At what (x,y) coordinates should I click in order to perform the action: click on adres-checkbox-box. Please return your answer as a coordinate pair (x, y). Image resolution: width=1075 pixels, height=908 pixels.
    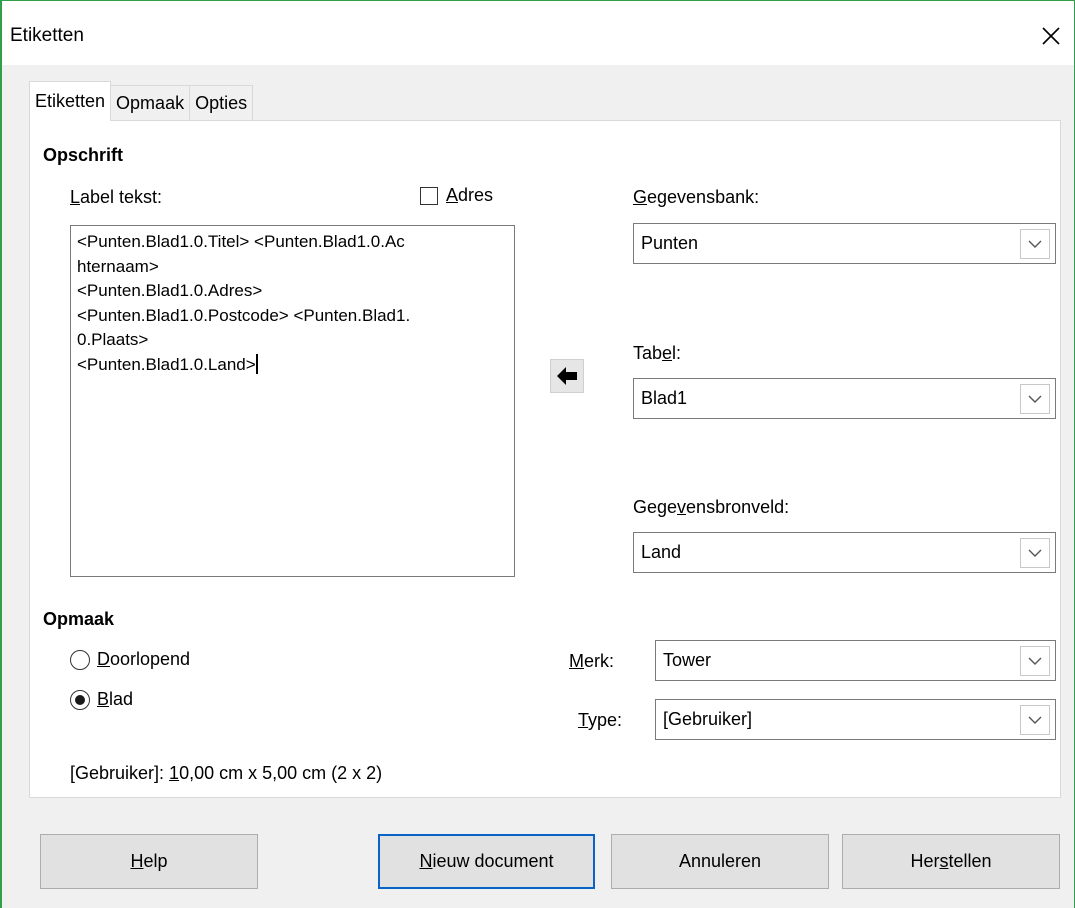
    Looking at the image, I should click on (429, 195).